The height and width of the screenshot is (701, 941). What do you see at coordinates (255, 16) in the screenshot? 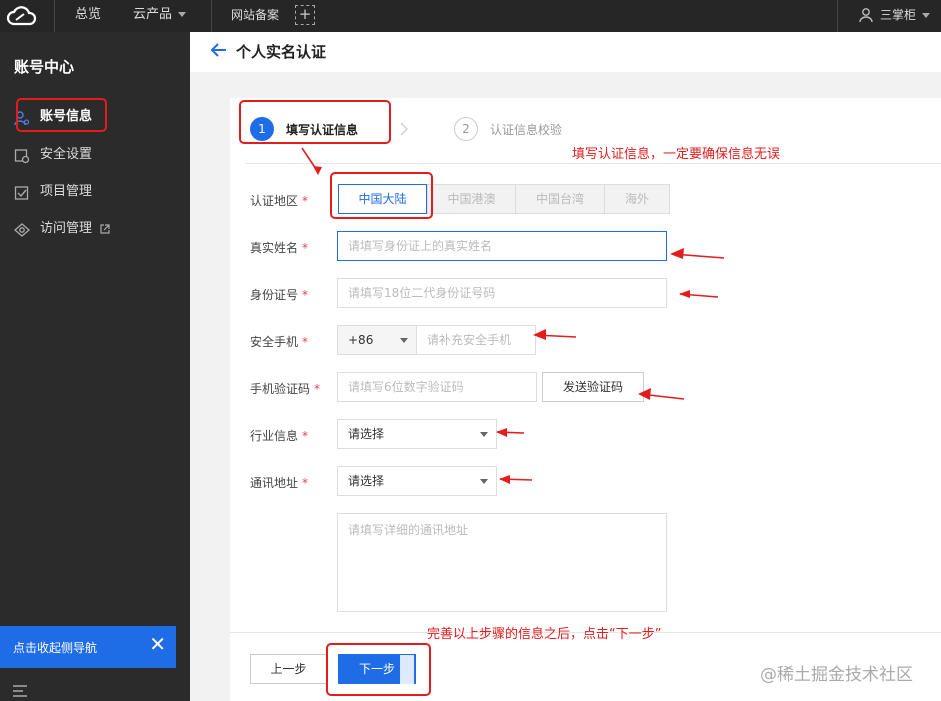
I see `nav-icp: 网站备案` at bounding box center [255, 16].